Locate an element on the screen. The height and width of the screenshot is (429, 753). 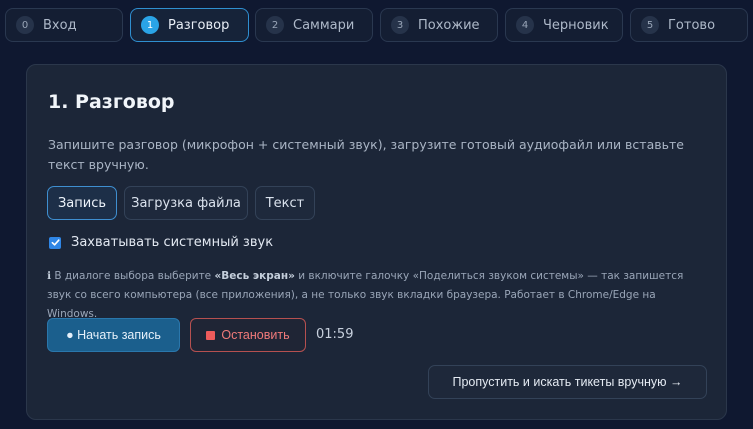
checkmark-icon is located at coordinates (55, 242).